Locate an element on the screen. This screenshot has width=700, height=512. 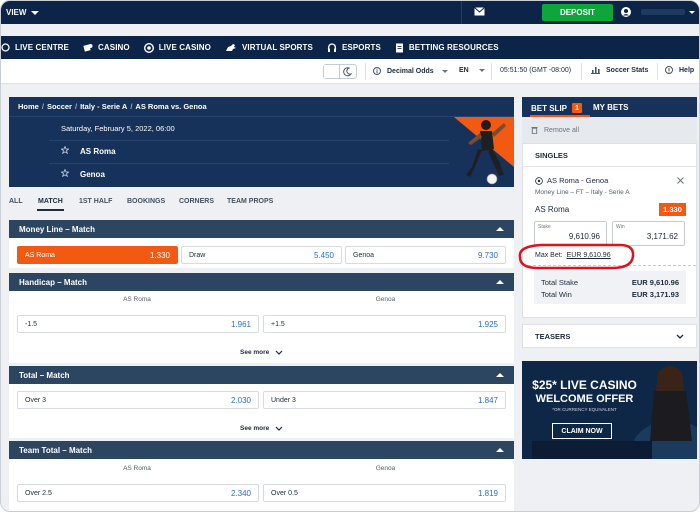
selection-label: -1.5 is located at coordinates (31, 324).